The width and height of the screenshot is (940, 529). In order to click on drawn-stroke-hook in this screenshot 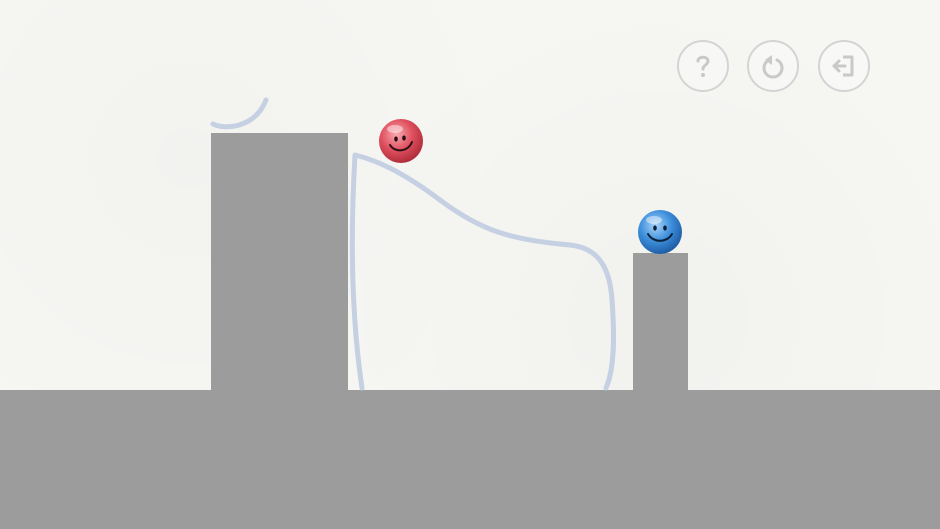, I will do `click(239, 113)`.